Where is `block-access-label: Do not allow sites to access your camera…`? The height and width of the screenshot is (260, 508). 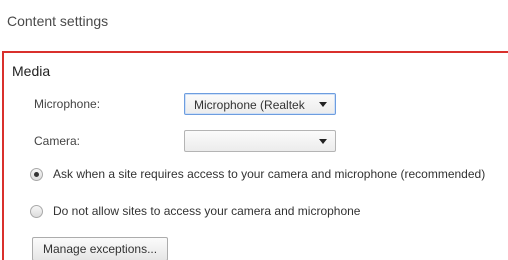 block-access-label: Do not allow sites to access your camera… is located at coordinates (207, 211).